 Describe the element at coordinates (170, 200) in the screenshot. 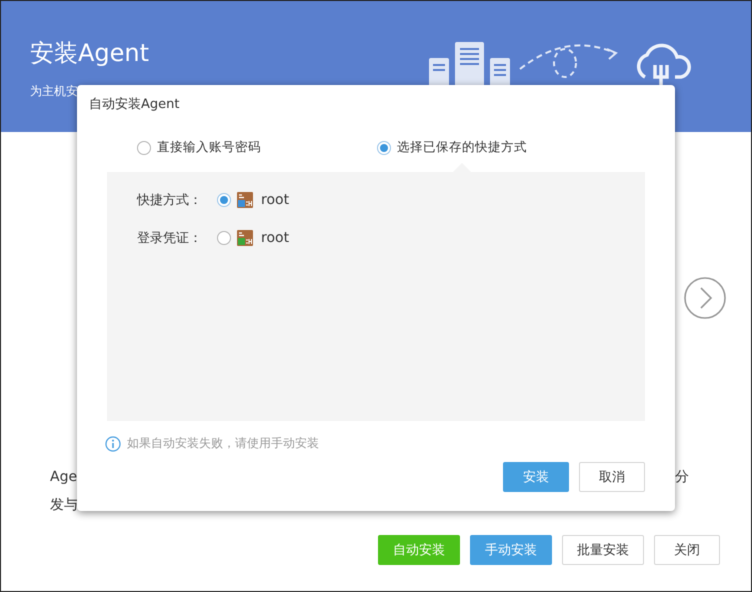

I see `field-label: 快捷方式：` at that location.